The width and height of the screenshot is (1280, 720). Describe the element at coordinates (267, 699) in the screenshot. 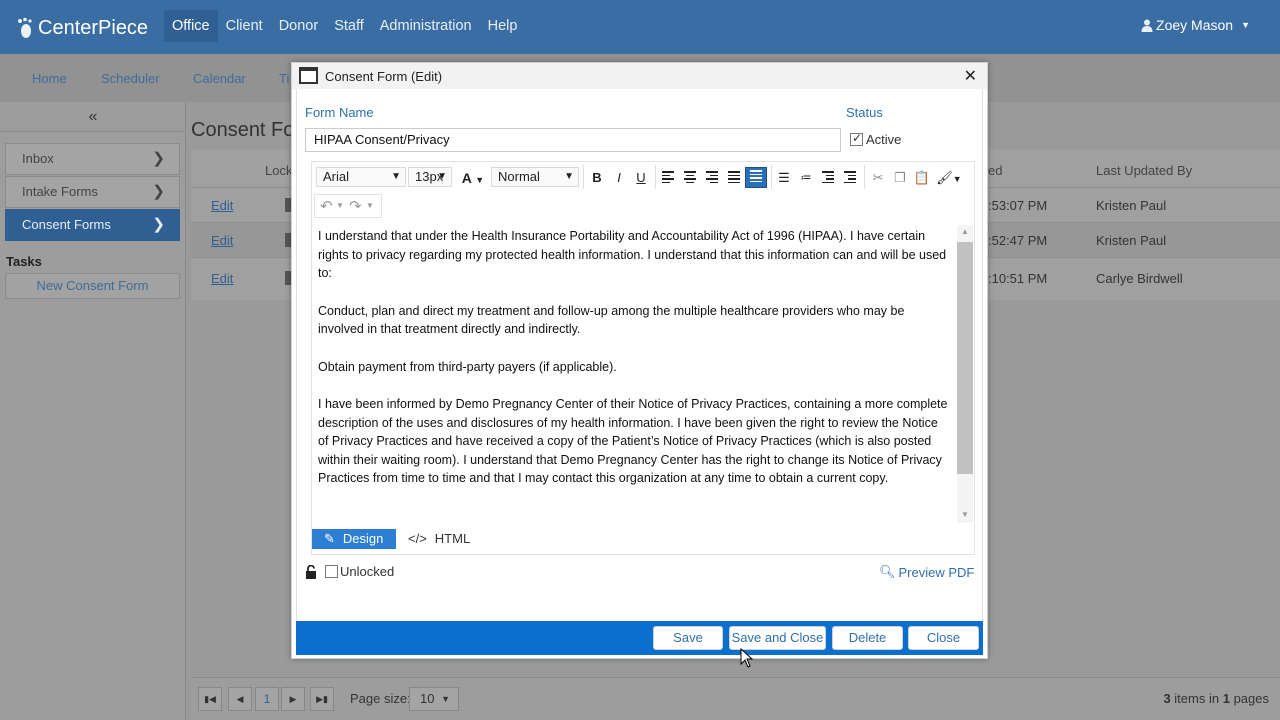

I see `page-number-button: 1` at that location.